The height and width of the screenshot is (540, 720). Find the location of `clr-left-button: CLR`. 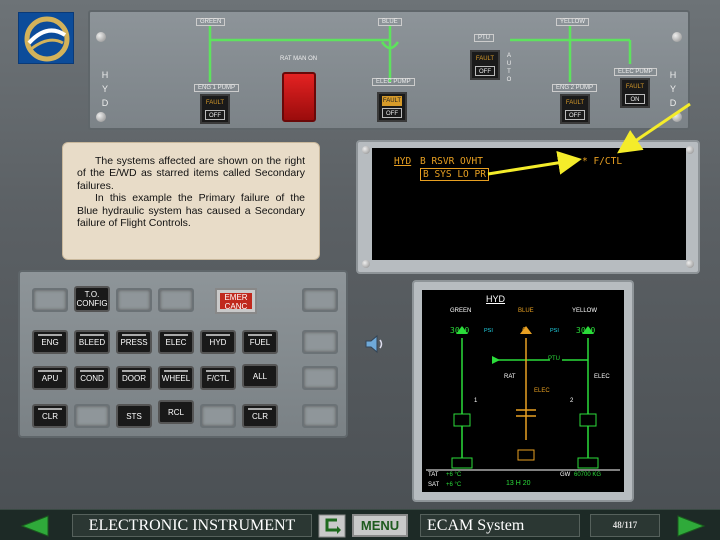

clr-left-button: CLR is located at coordinates (50, 416).